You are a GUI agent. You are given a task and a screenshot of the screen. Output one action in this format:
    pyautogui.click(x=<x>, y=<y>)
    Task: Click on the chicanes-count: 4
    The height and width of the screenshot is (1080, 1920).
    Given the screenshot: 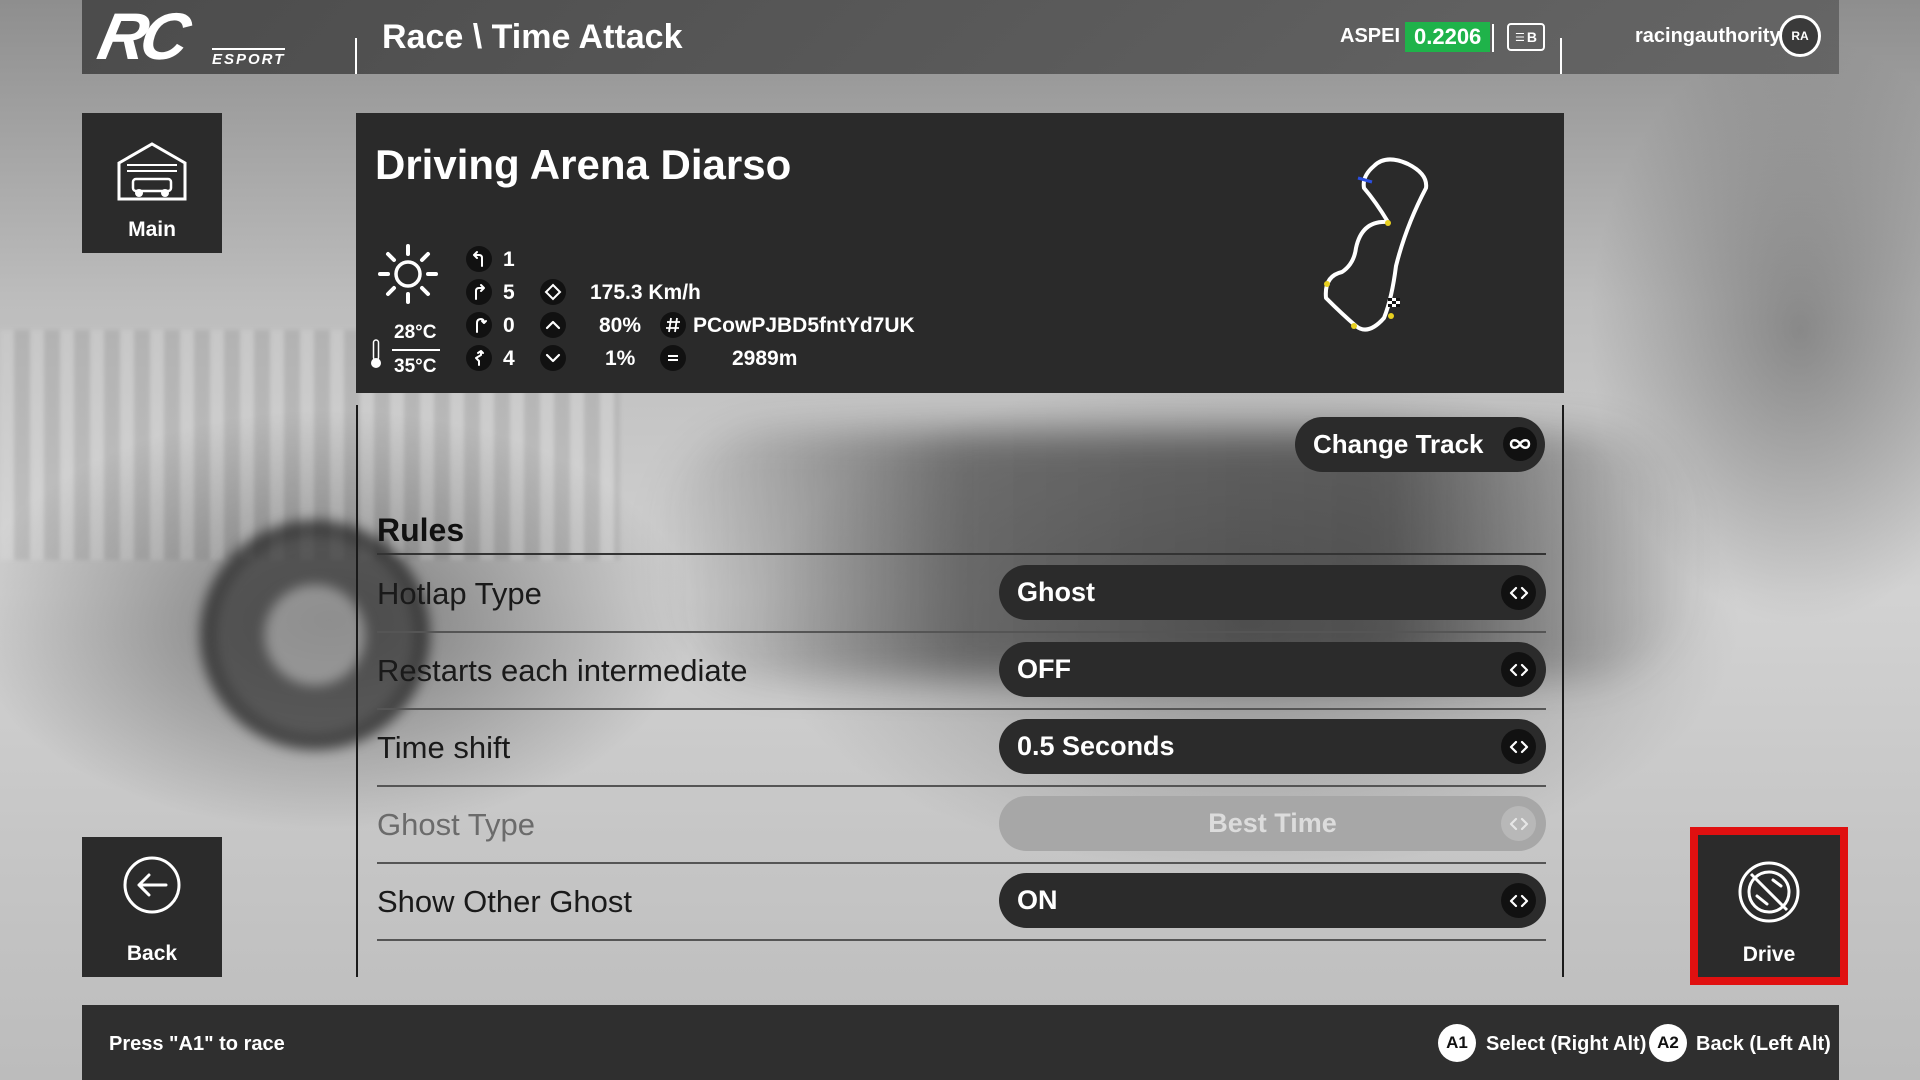 What is the action you would take?
    pyautogui.click(x=509, y=358)
    